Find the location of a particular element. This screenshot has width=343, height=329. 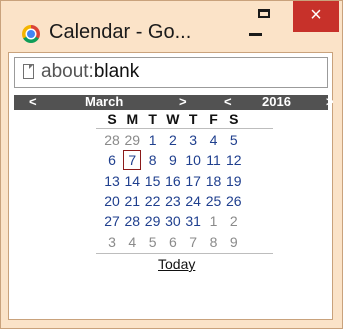

day-cell: 24 is located at coordinates (193, 201).